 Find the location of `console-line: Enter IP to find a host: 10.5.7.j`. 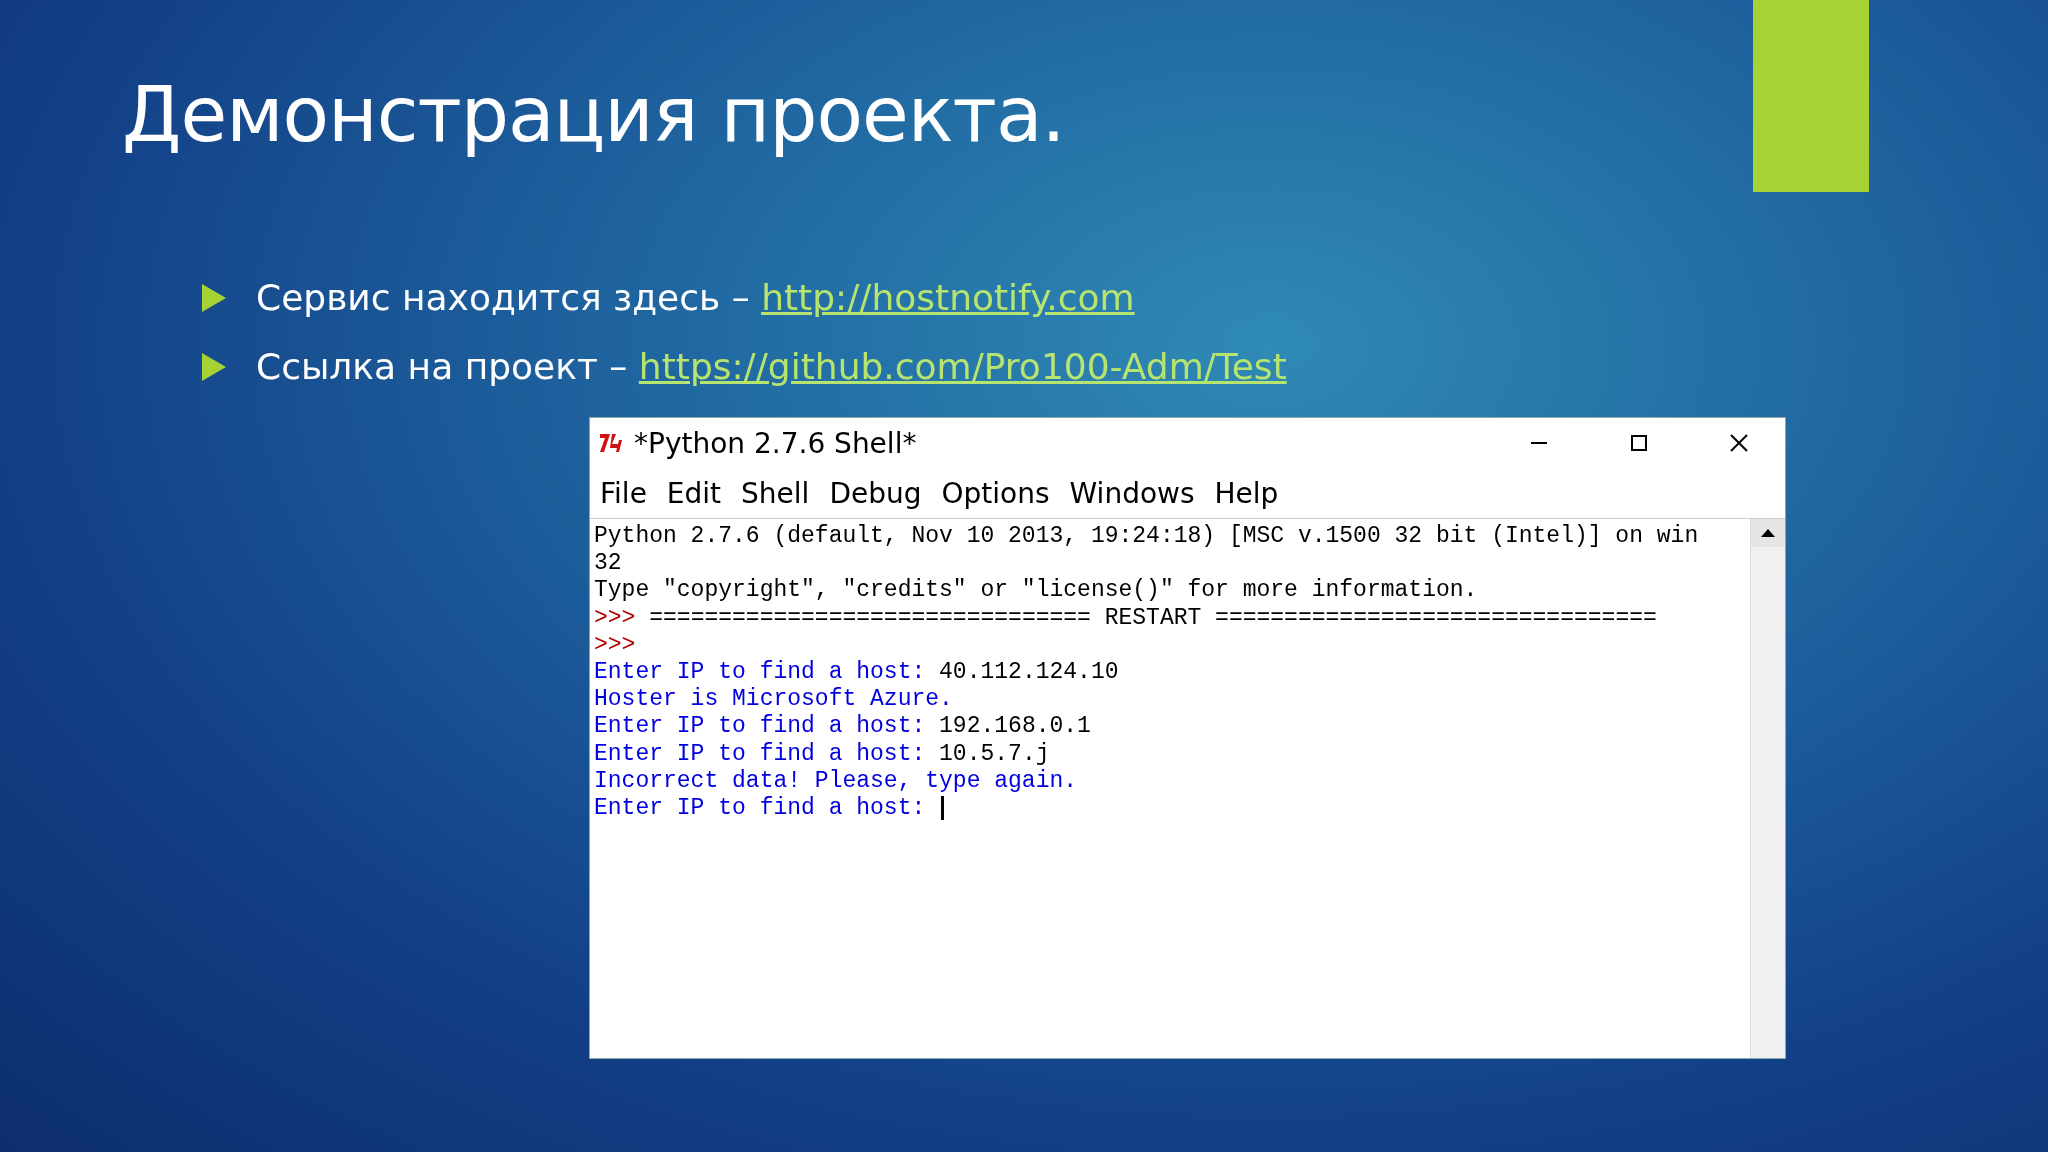

console-line: Enter IP to find a host: 10.5.7.j is located at coordinates (822, 753).